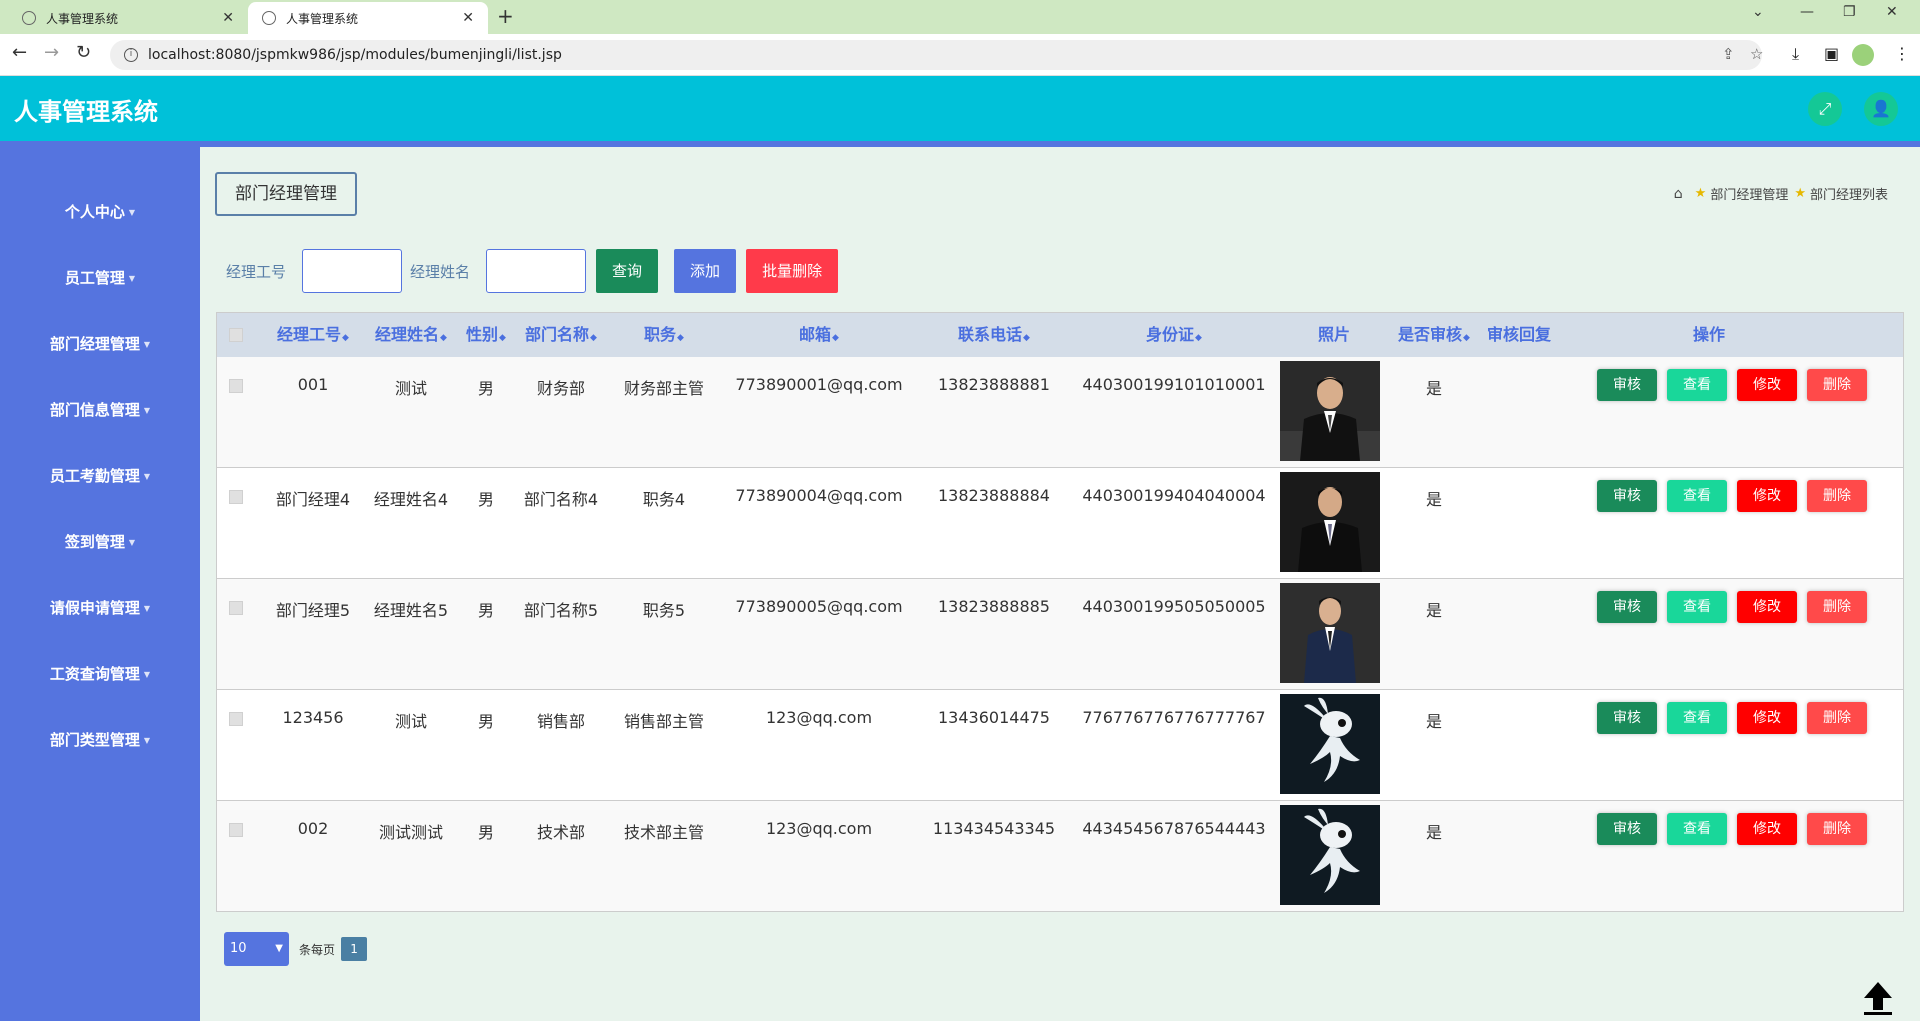 Image resolution: width=1920 pixels, height=1021 pixels. What do you see at coordinates (100, 541) in the screenshot?
I see `sidebar-item-checkin: 签到管理 ▼` at bounding box center [100, 541].